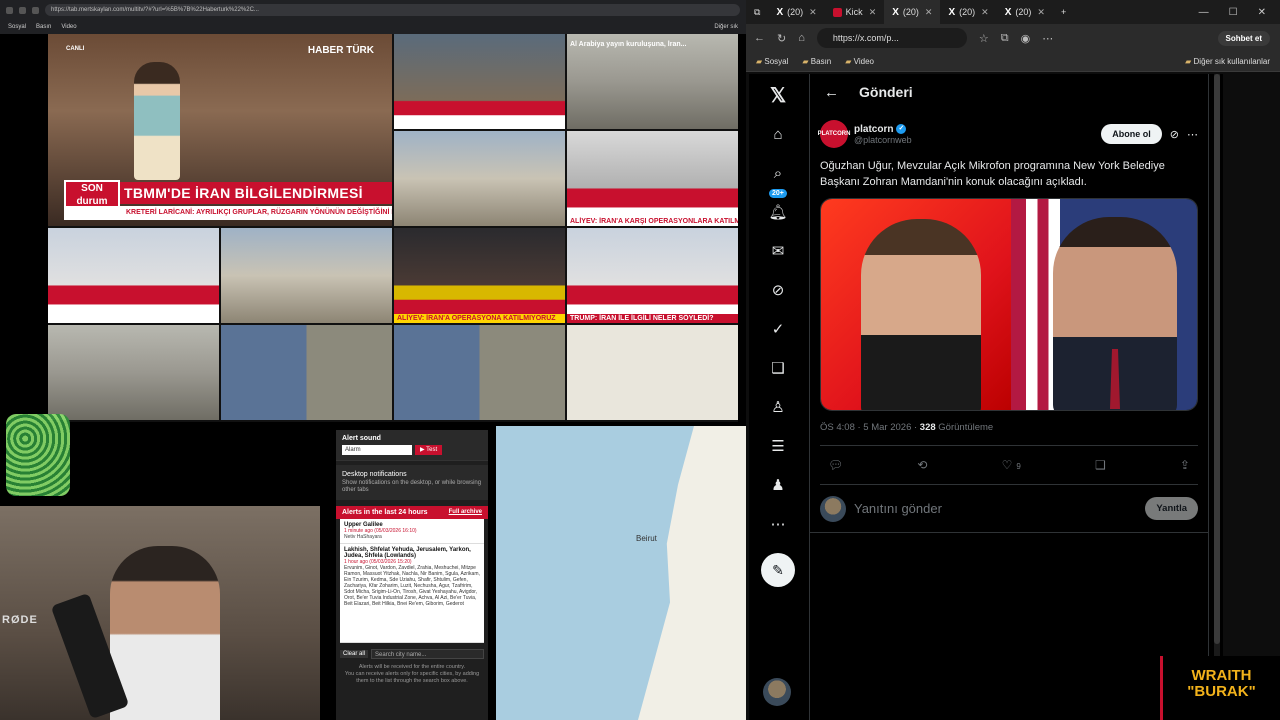  Describe the element at coordinates (999, 508) in the screenshot. I see `reply-input: Yanıtını gönder` at that location.